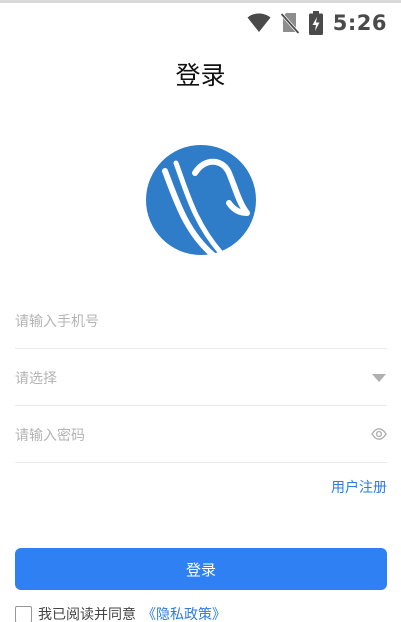 The image size is (401, 622). Describe the element at coordinates (200, 75) in the screenshot. I see `page-title: 登录` at that location.